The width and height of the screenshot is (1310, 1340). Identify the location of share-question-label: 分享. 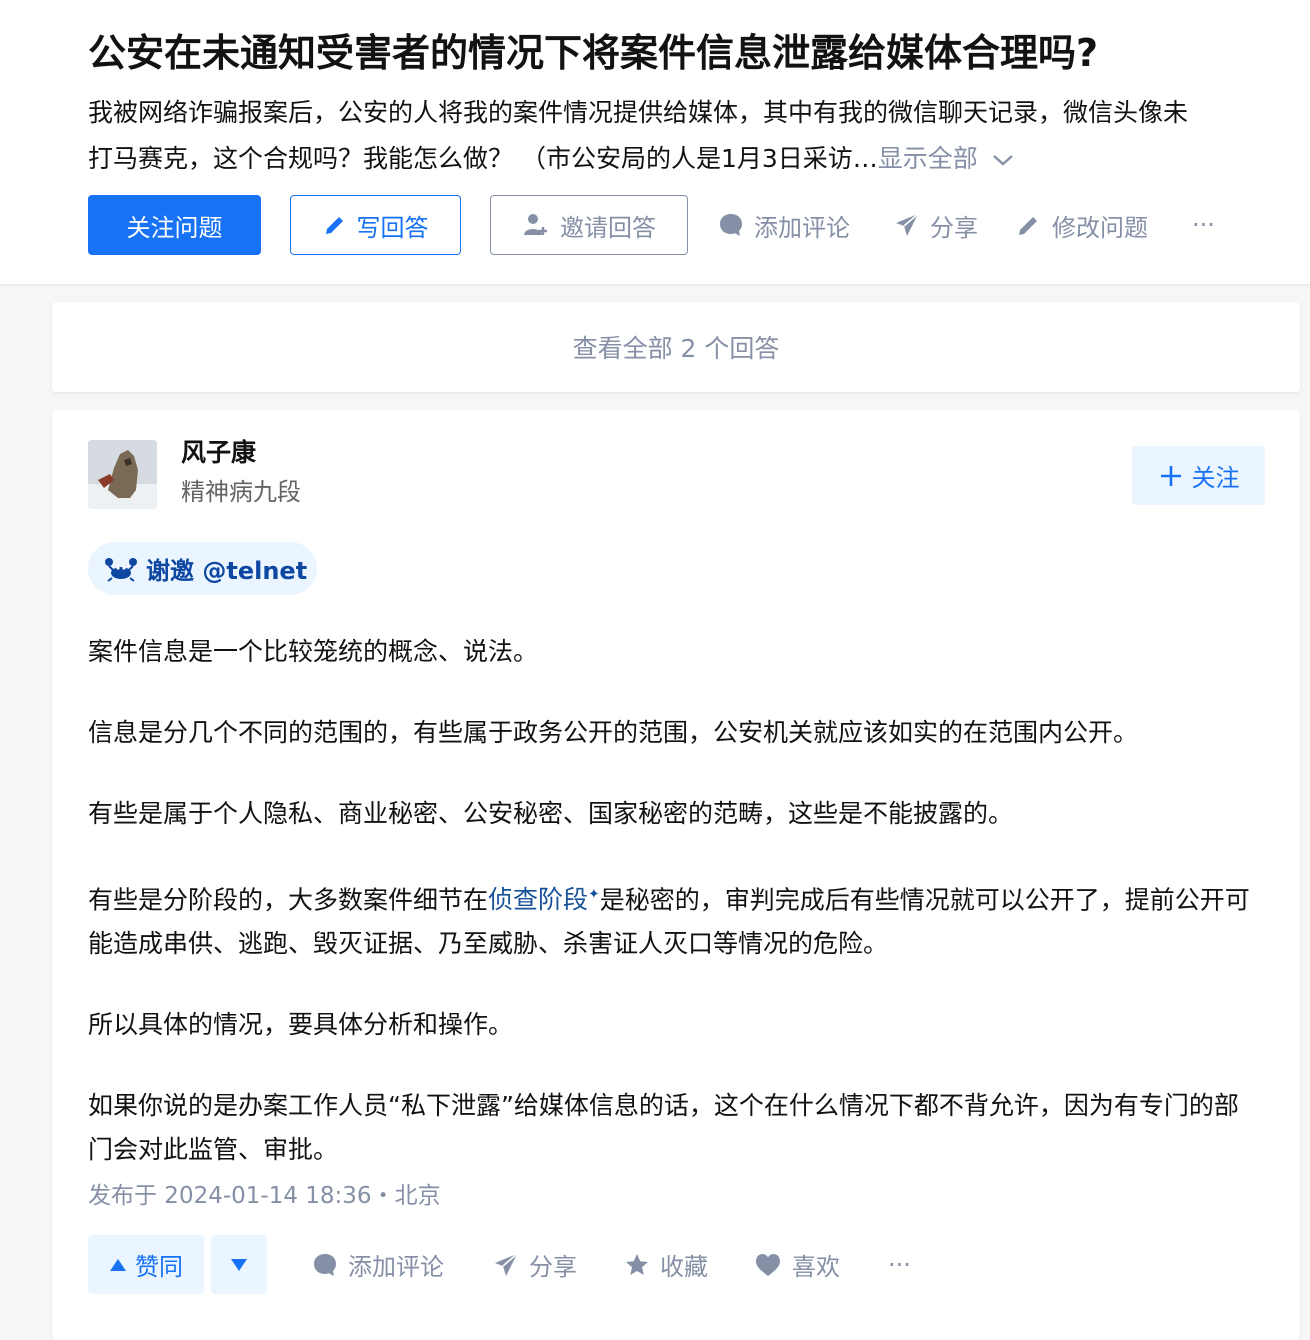
(954, 227).